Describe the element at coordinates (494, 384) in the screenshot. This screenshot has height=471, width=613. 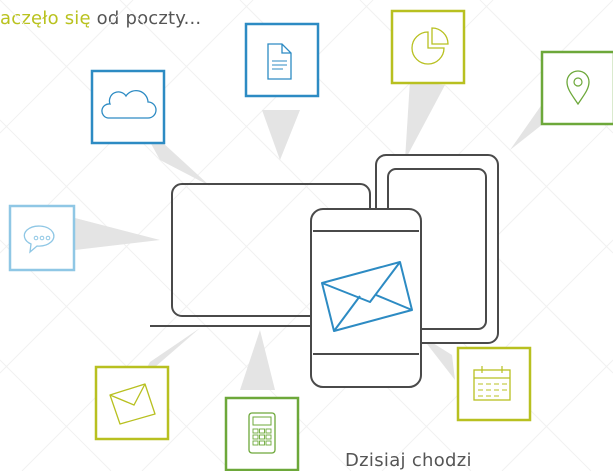
I see `calendar-icon` at that location.